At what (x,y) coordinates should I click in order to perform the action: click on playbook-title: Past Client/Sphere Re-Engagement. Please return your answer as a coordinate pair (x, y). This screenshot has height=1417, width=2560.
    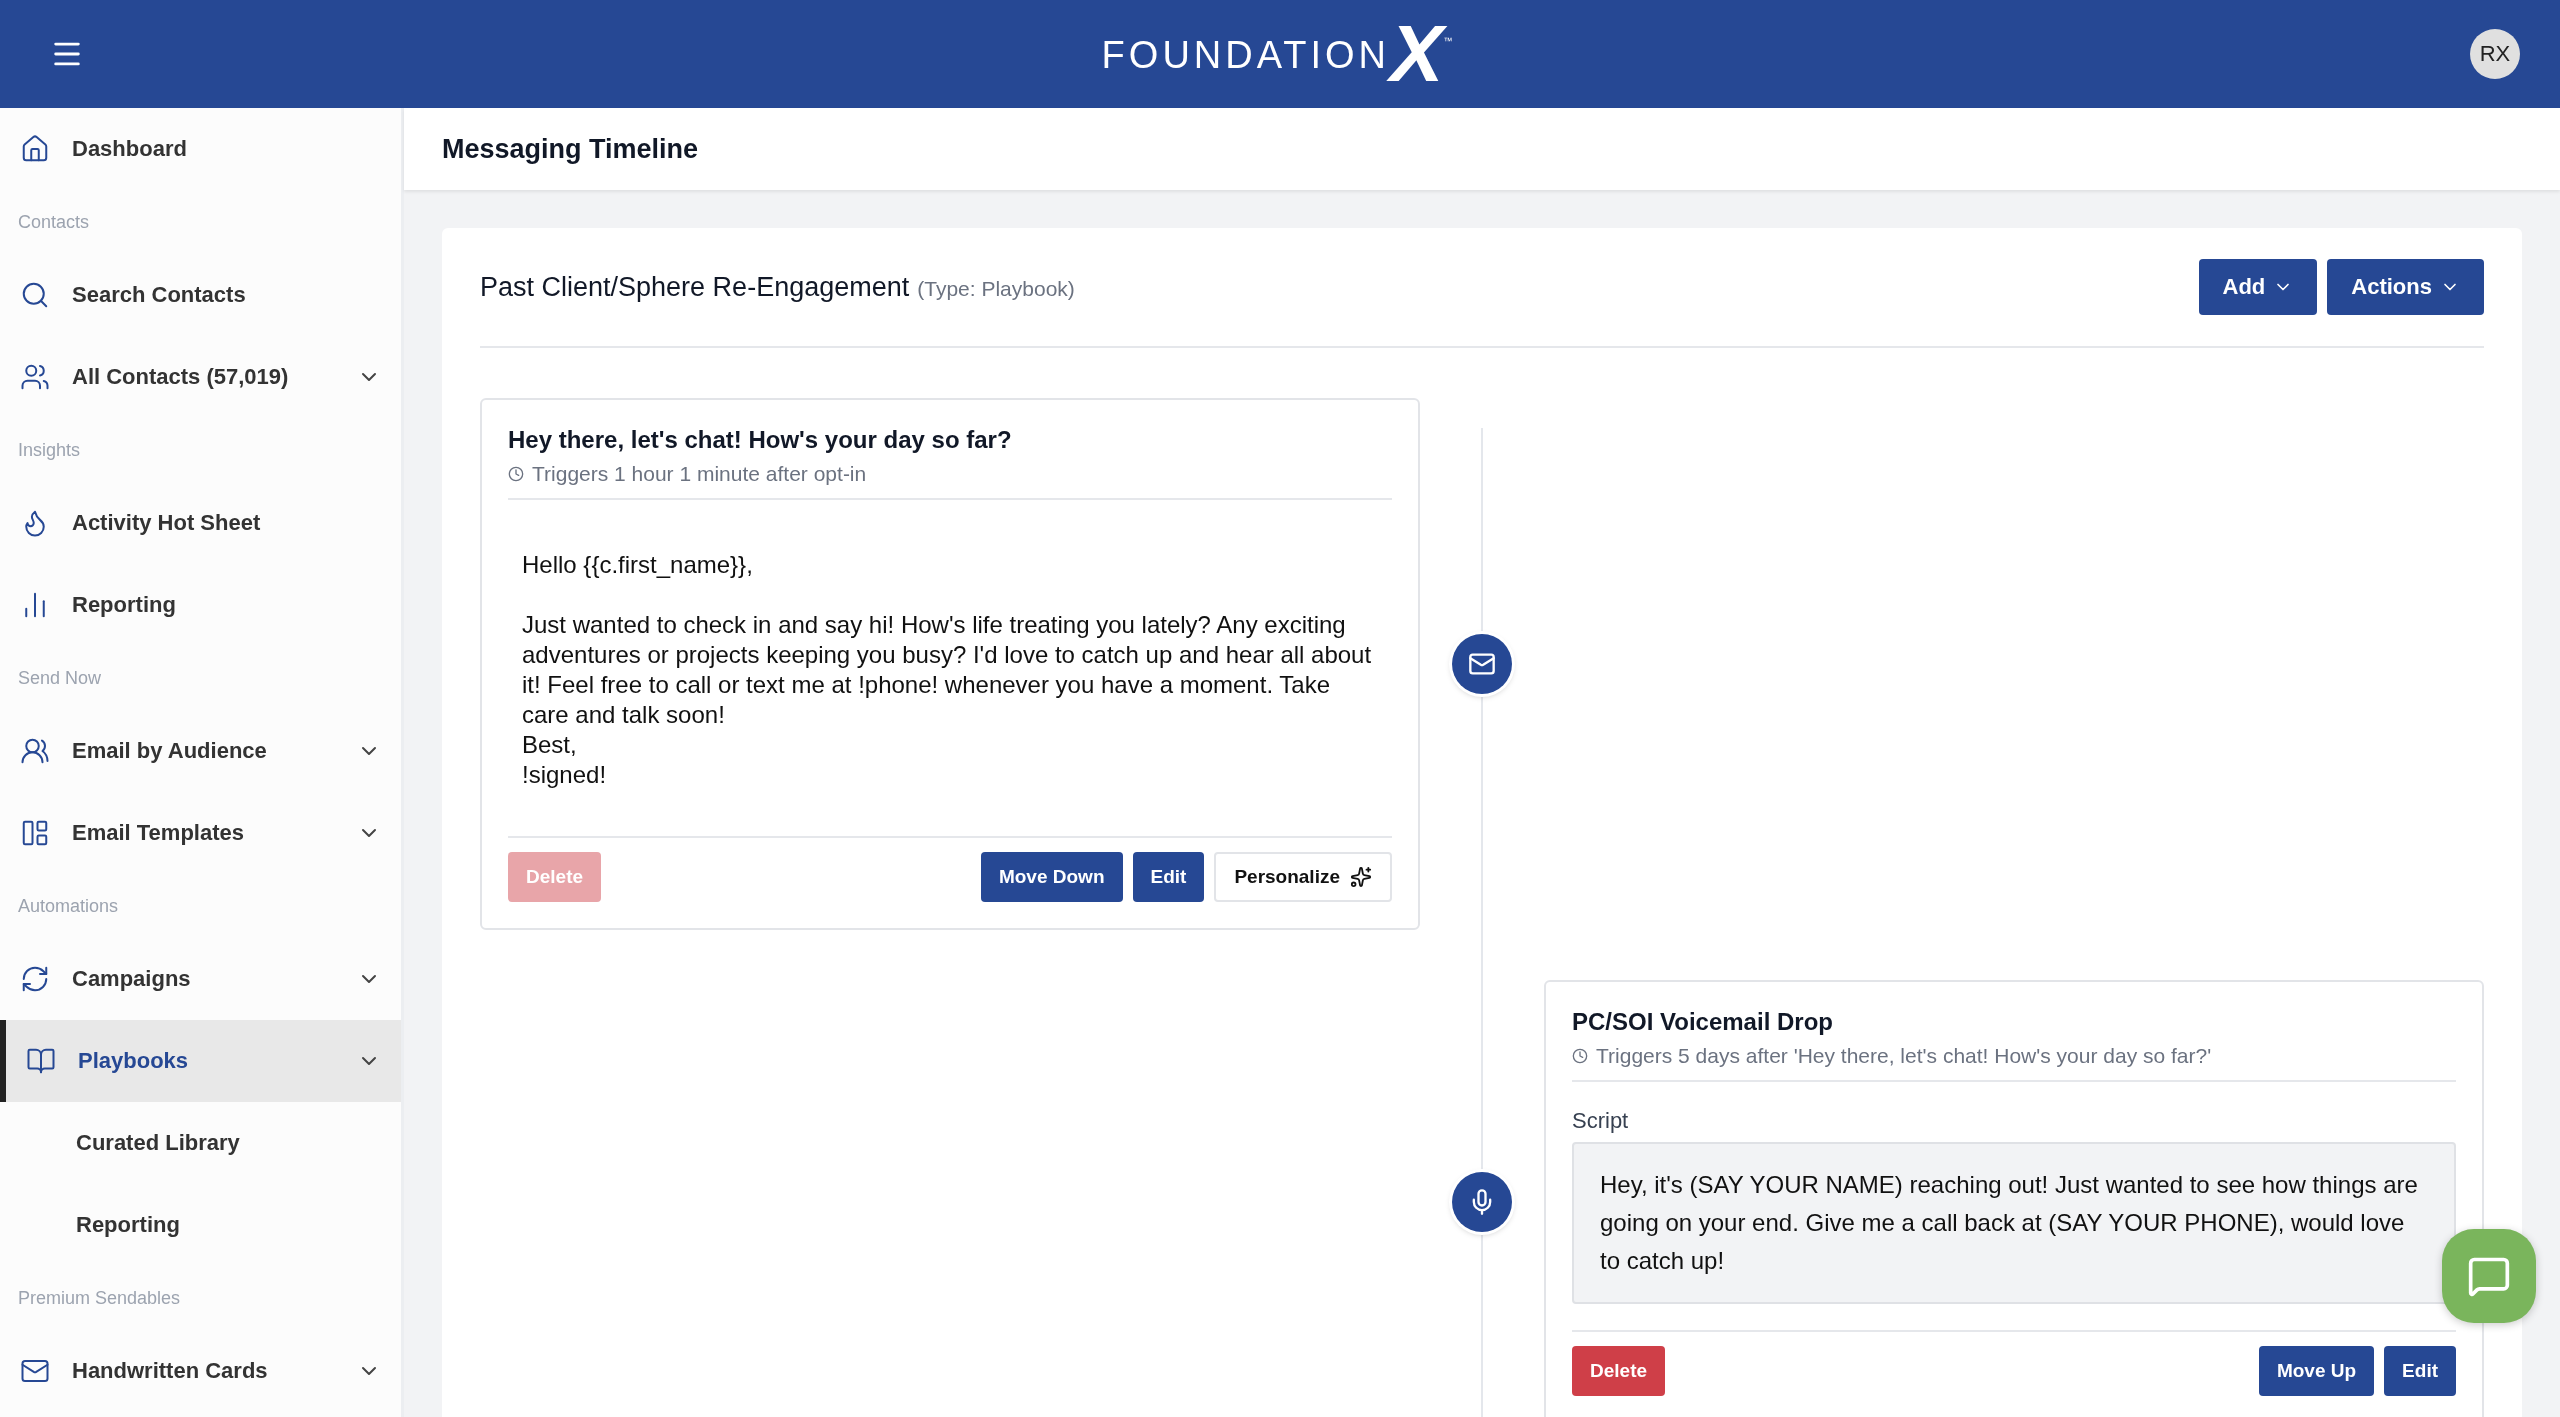
    Looking at the image, I should click on (695, 287).